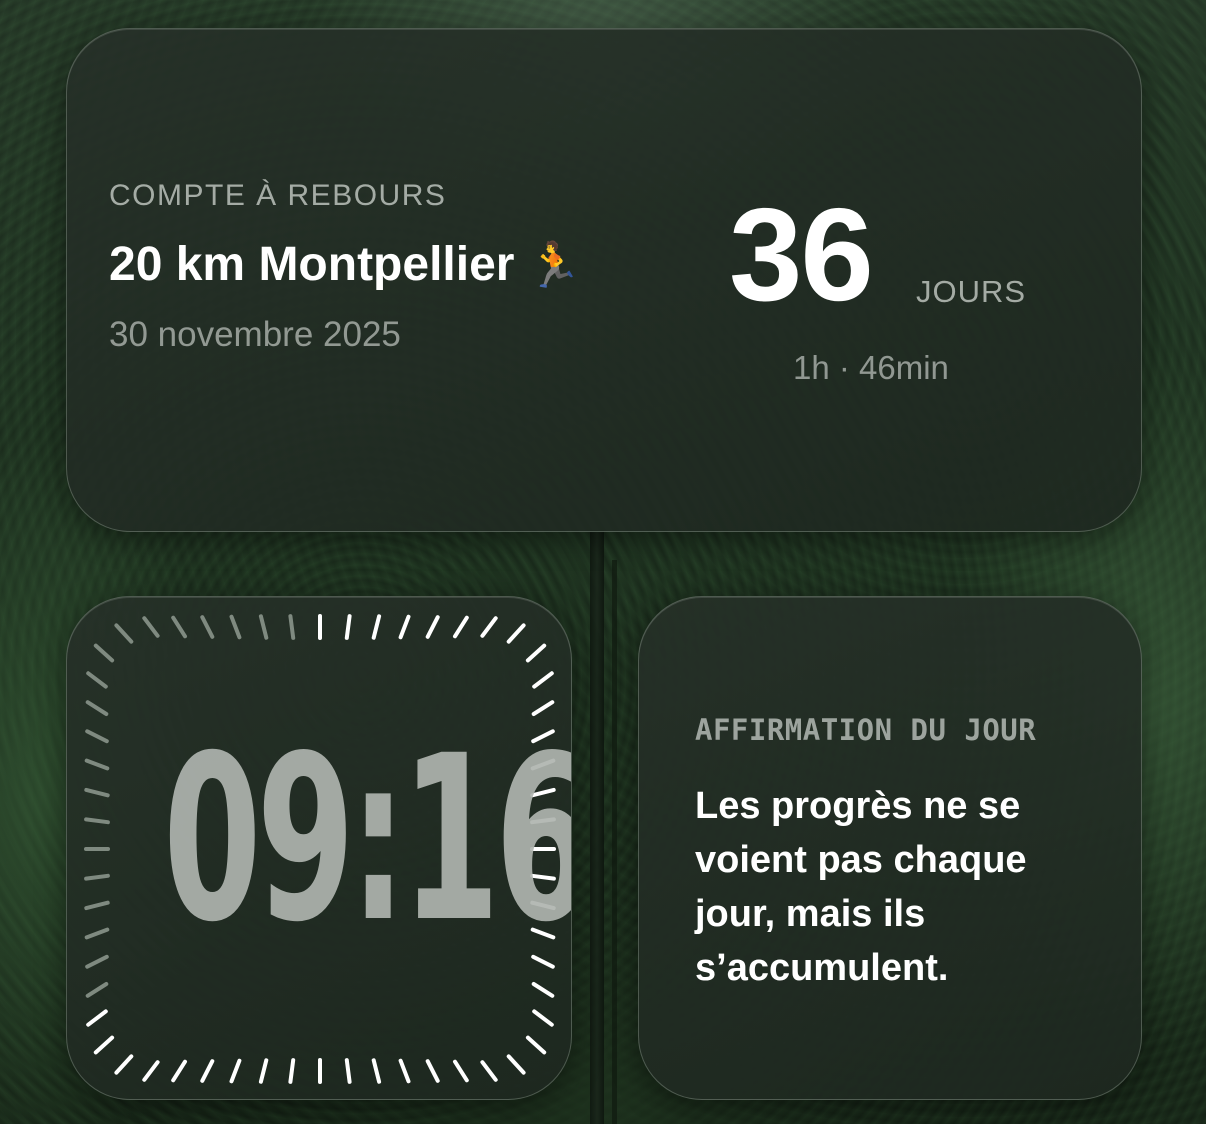  Describe the element at coordinates (255, 334) in the screenshot. I see `event-date: 30 novembre 2025` at that location.